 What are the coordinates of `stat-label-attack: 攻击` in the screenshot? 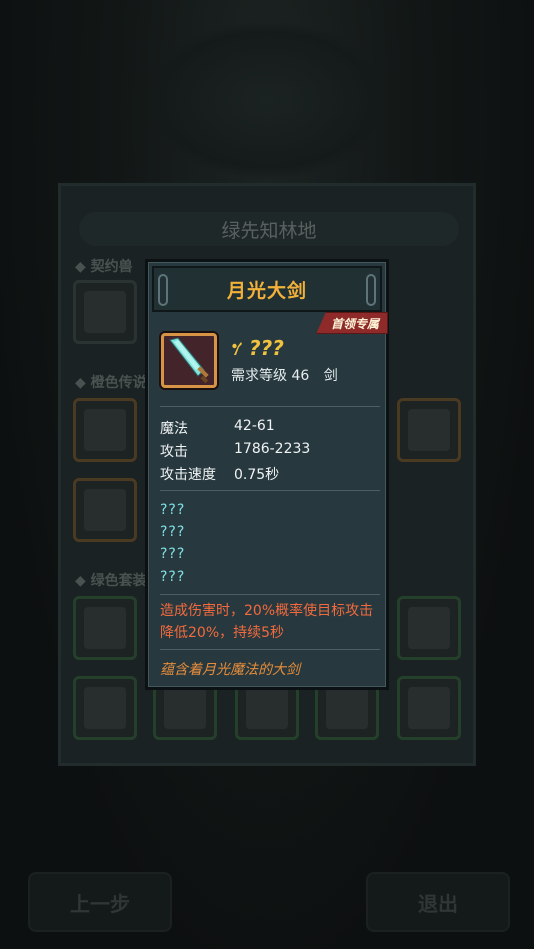 It's located at (174, 452).